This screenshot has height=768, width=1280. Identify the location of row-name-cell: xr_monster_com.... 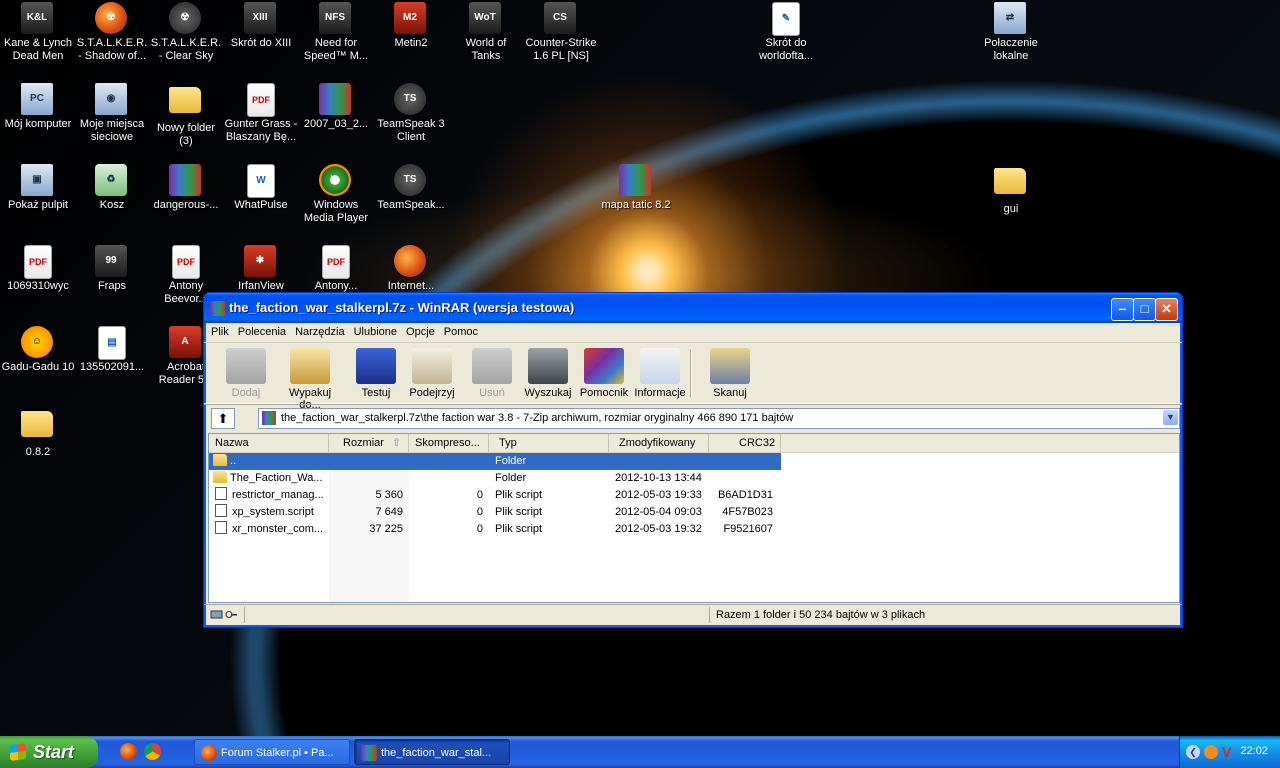
(268, 529).